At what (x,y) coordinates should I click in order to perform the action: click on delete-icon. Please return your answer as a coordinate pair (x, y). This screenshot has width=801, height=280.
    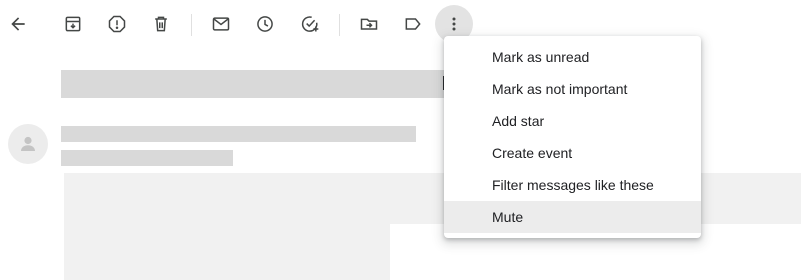
    Looking at the image, I should click on (161, 24).